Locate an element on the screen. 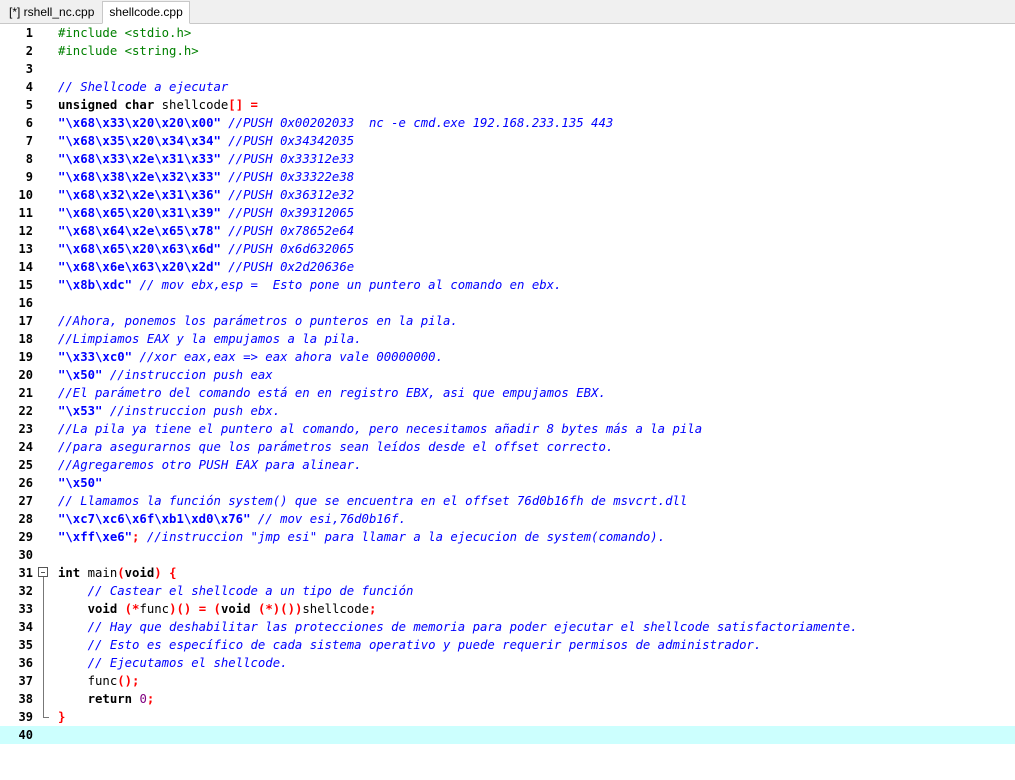 The image size is (1015, 780). code-text: func(); is located at coordinates (99, 681).